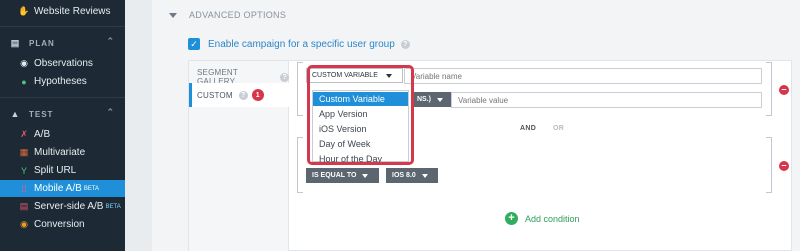 The image size is (800, 251). Describe the element at coordinates (583, 76) in the screenshot. I see `variable-name-input` at that location.